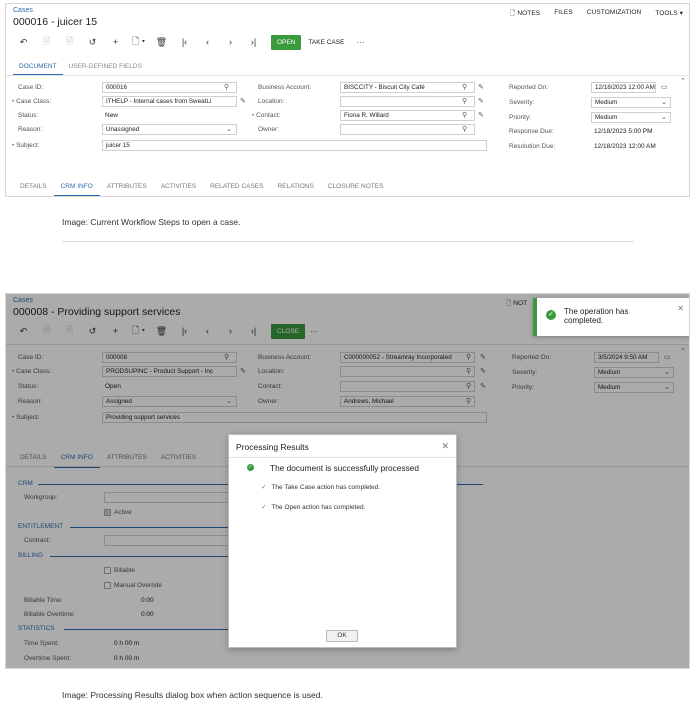 The image size is (695, 706). I want to click on status-value: New, so click(112, 115).